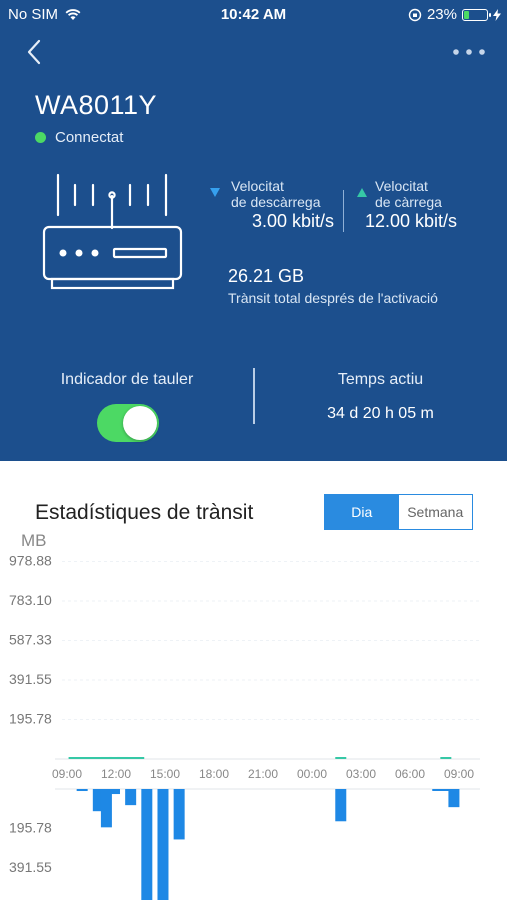 The width and height of the screenshot is (507, 900). Describe the element at coordinates (30, 561) in the screenshot. I see `y-tick-label: 978.88` at that location.